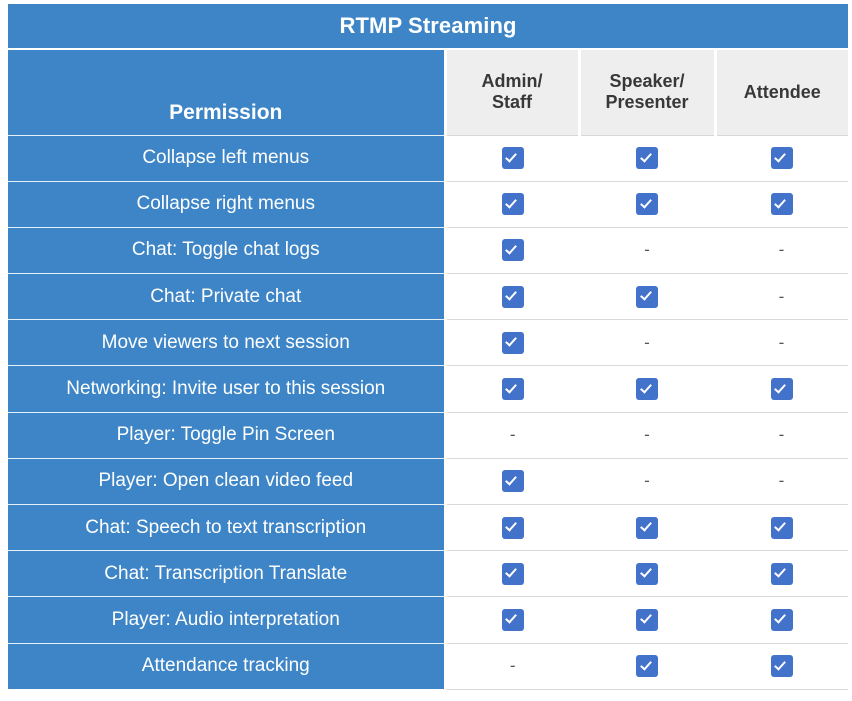 Image resolution: width=852 pixels, height=701 pixels. I want to click on permission-label: Chat: Toggle chat logs, so click(226, 250).